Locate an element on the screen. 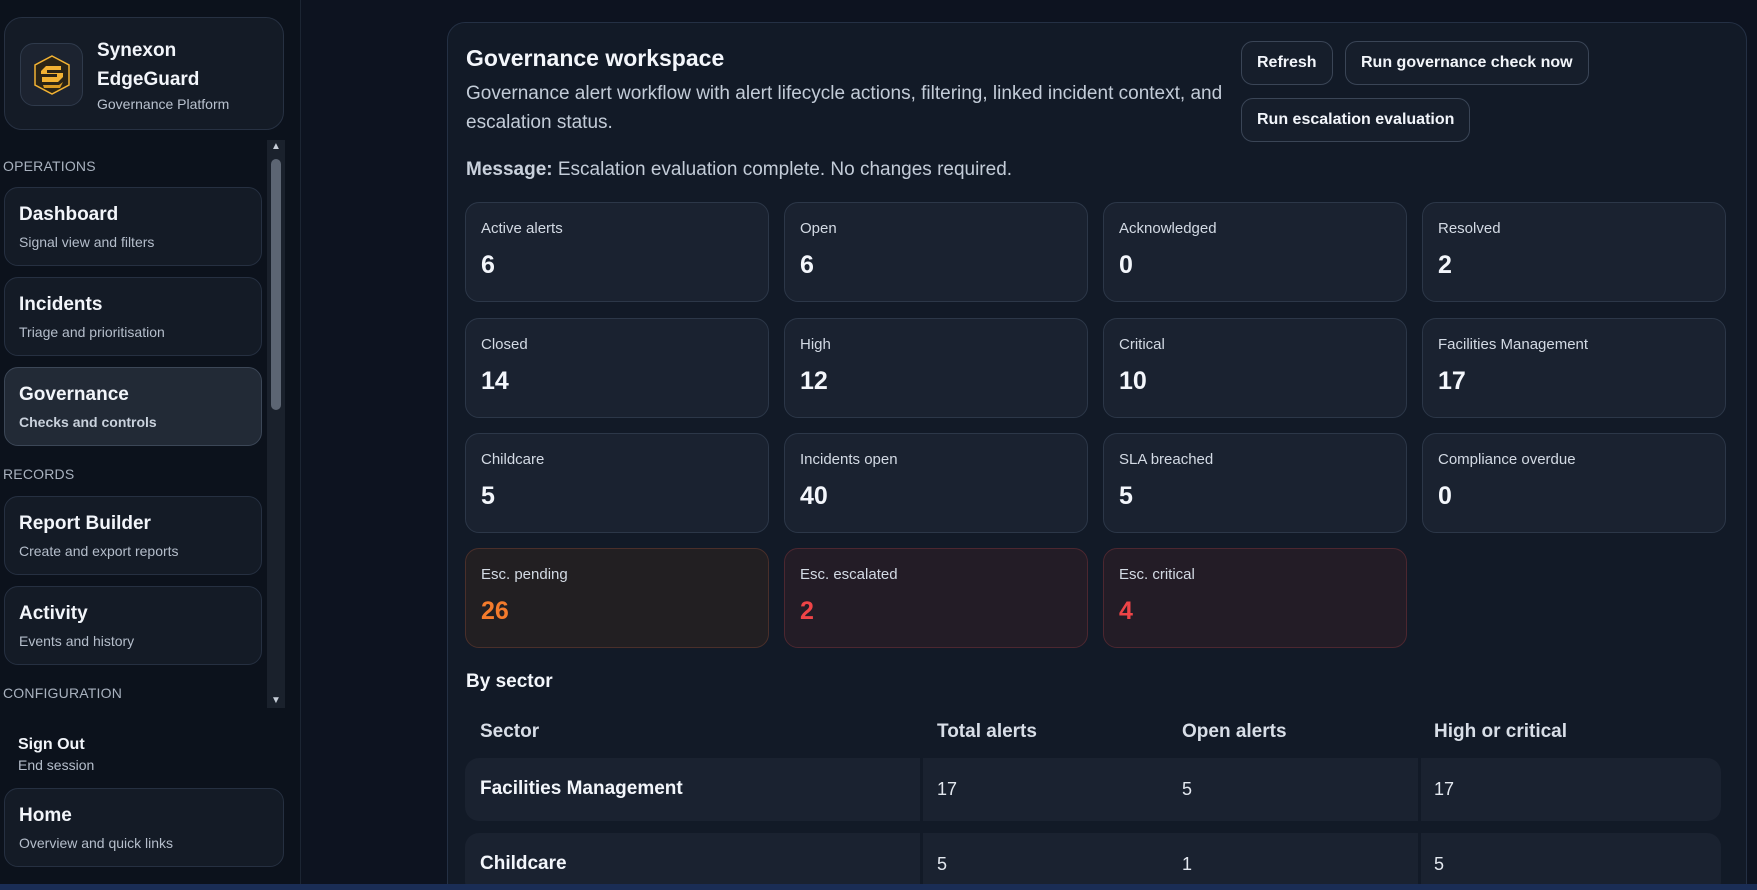  brand-card: Synexon EdgeGuard Governance Platform is located at coordinates (144, 73).